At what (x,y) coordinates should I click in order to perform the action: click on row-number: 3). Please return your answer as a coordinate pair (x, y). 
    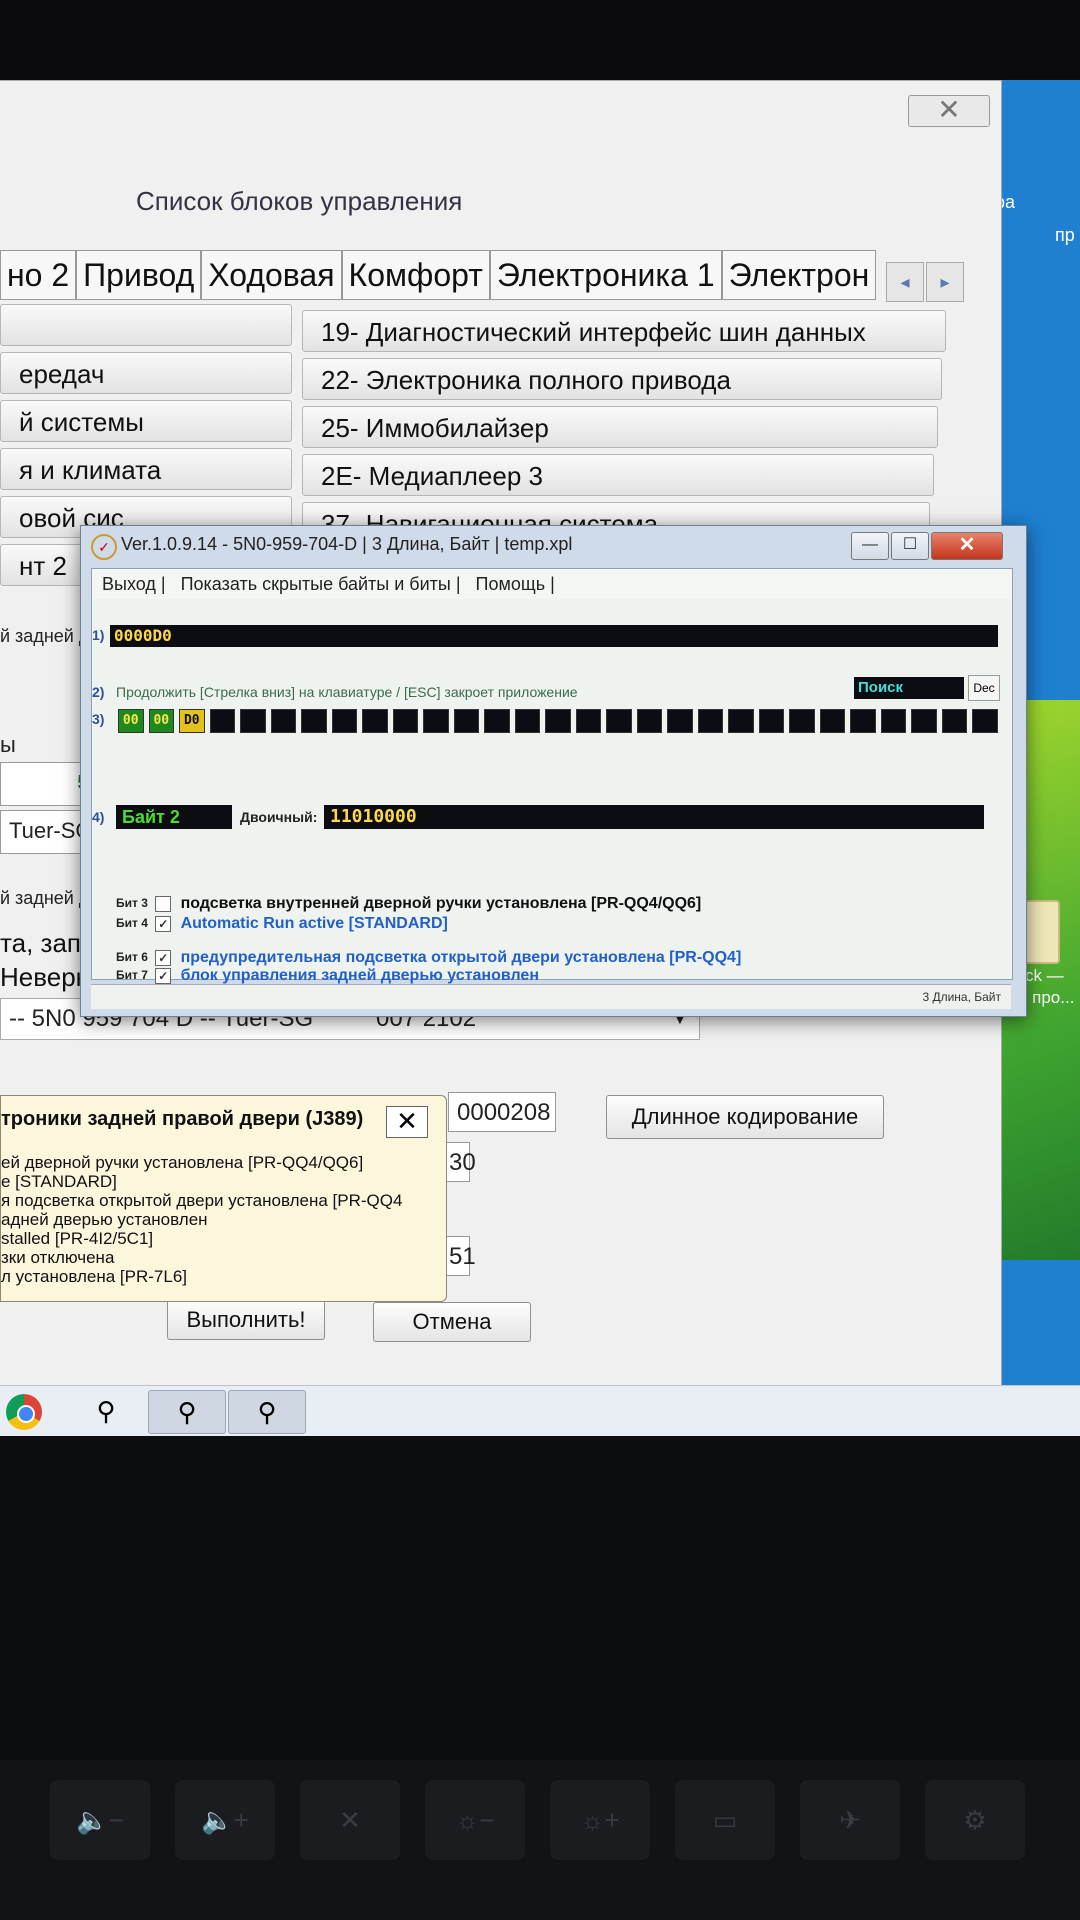
    Looking at the image, I should click on (98, 719).